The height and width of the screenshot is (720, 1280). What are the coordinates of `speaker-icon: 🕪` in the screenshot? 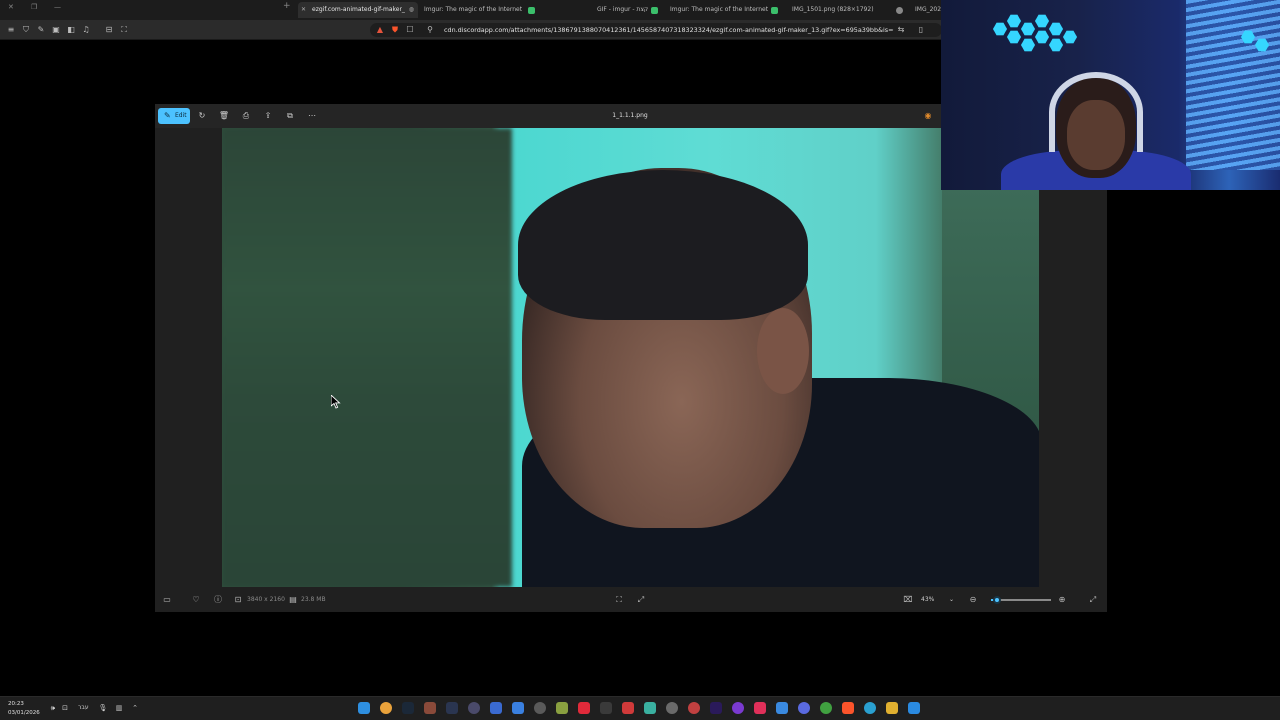 It's located at (53, 708).